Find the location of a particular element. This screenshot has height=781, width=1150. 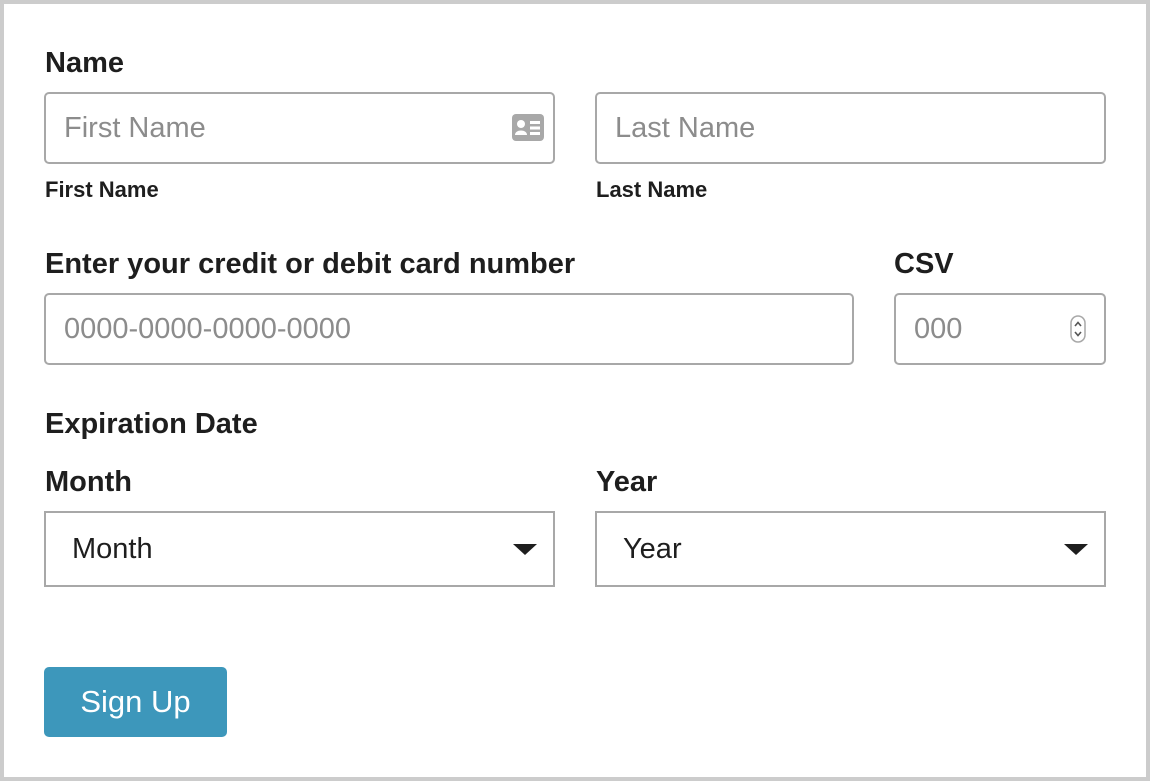

csv-label: CSV is located at coordinates (924, 264).